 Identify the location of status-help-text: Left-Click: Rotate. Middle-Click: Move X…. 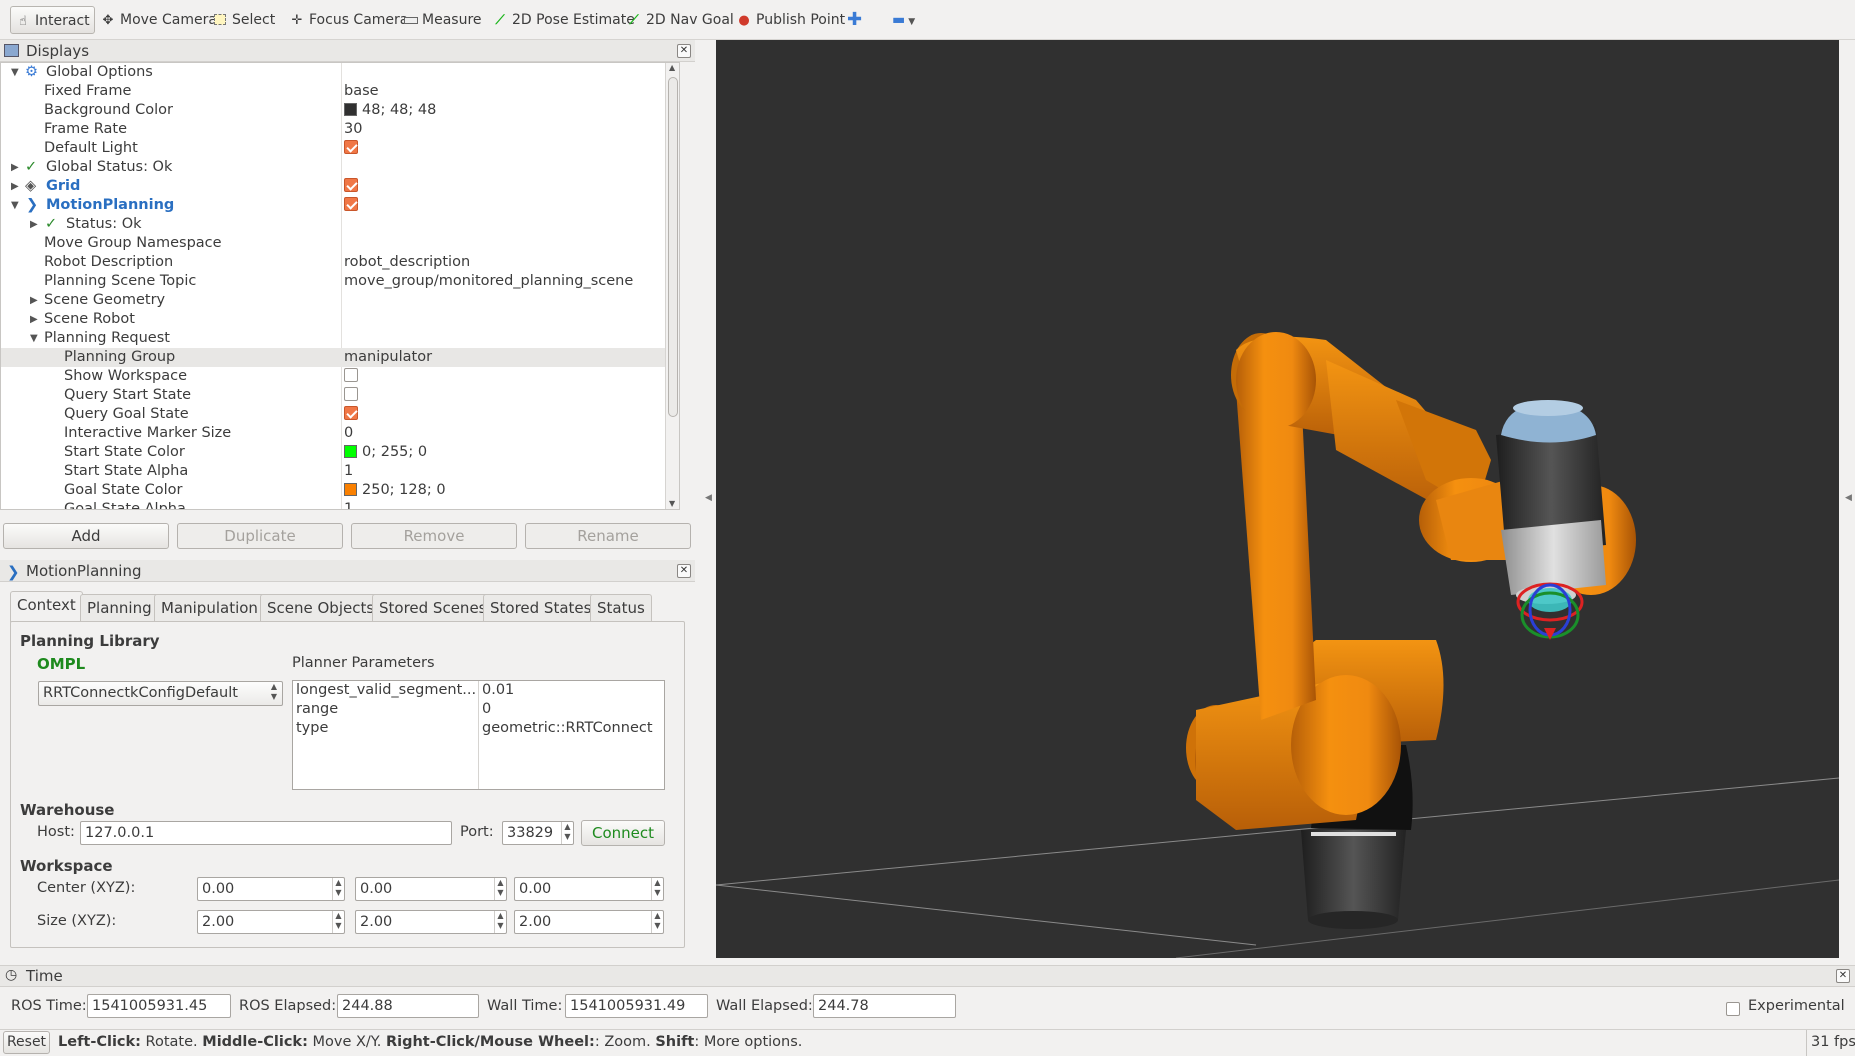
(430, 1042).